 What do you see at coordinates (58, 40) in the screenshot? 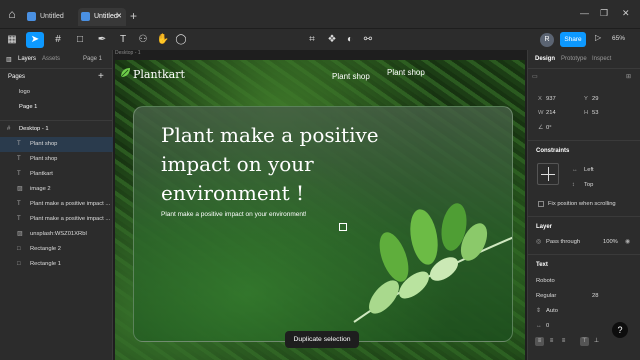
I see `frame-tool-icon: #` at bounding box center [58, 40].